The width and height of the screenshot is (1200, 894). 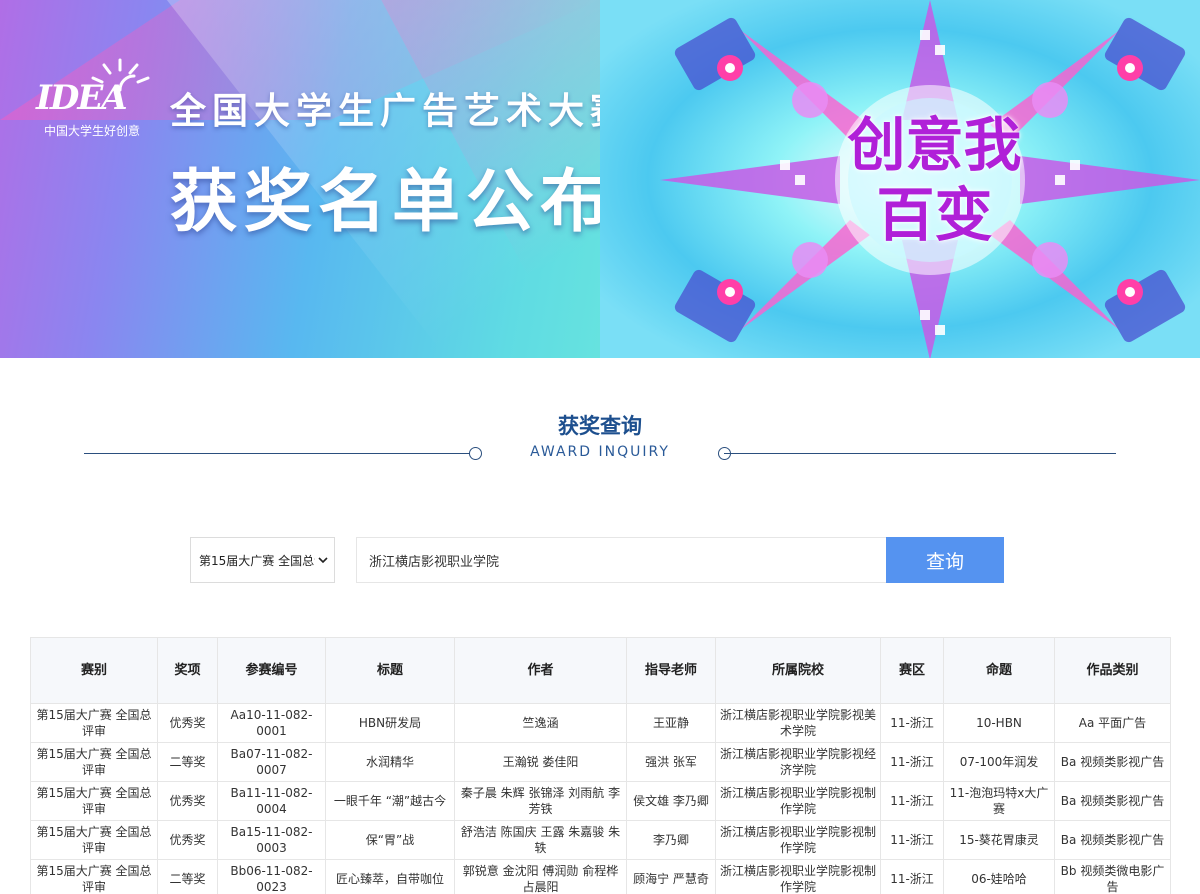 I want to click on school-search-input, so click(x=621, y=560).